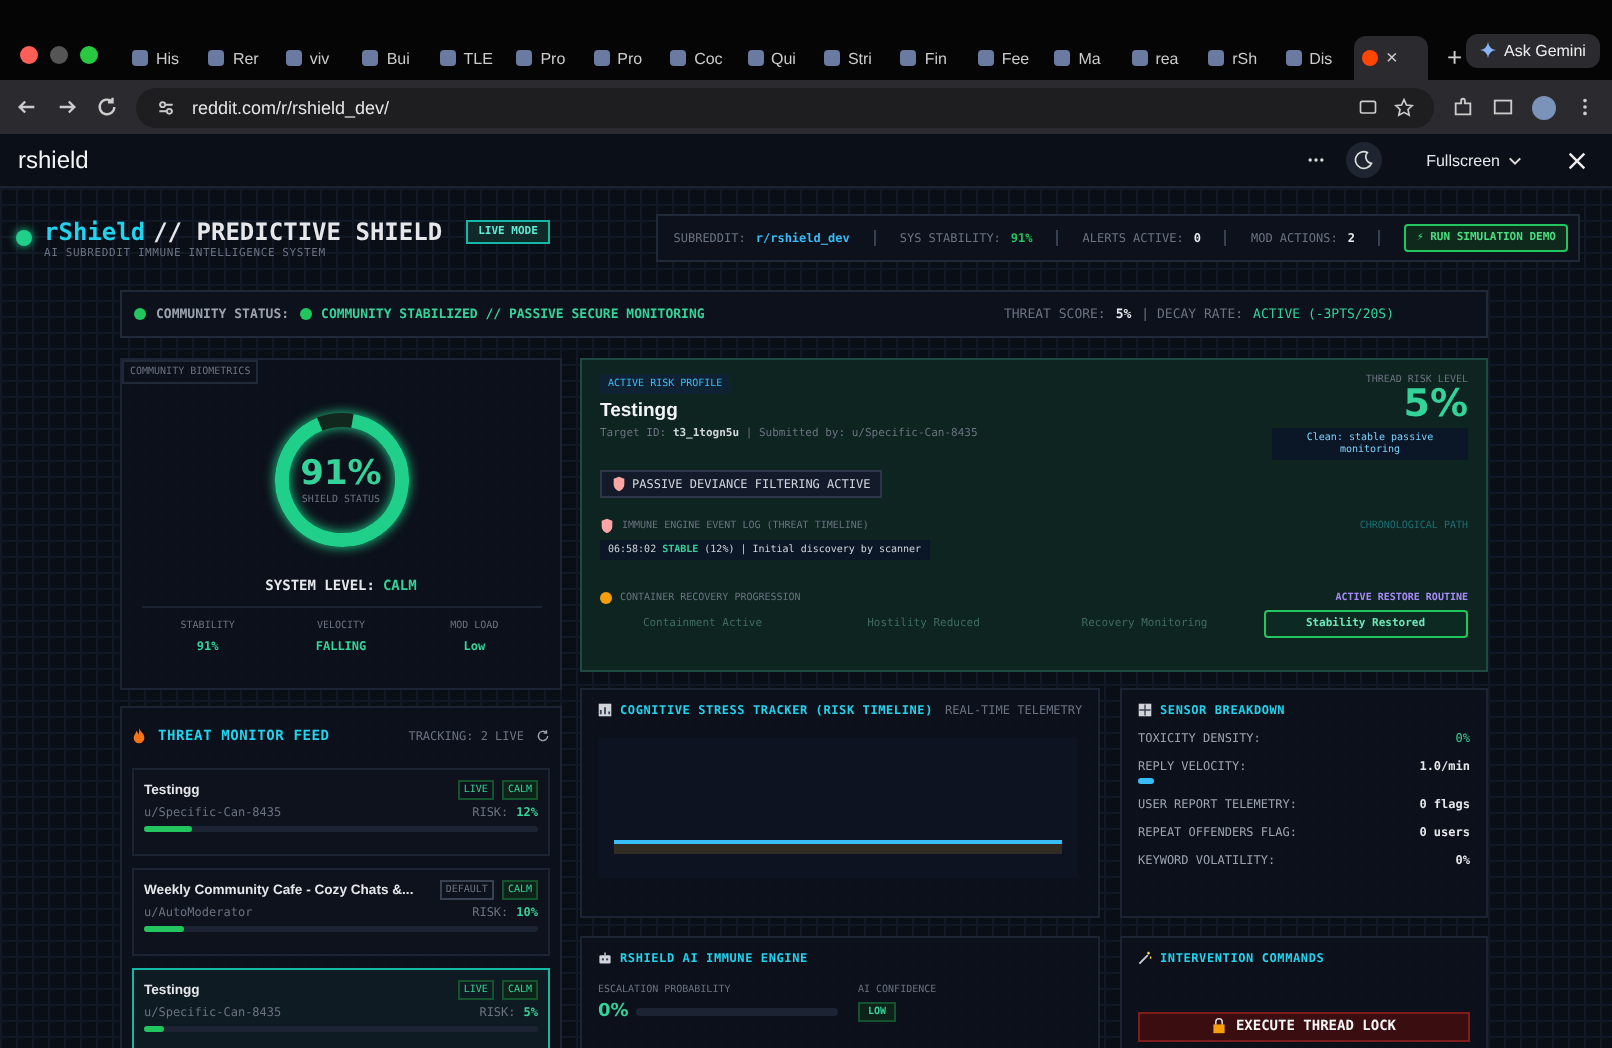 The height and width of the screenshot is (1048, 1612). Describe the element at coordinates (613, 1012) in the screenshot. I see `escalation-value: 0%` at that location.